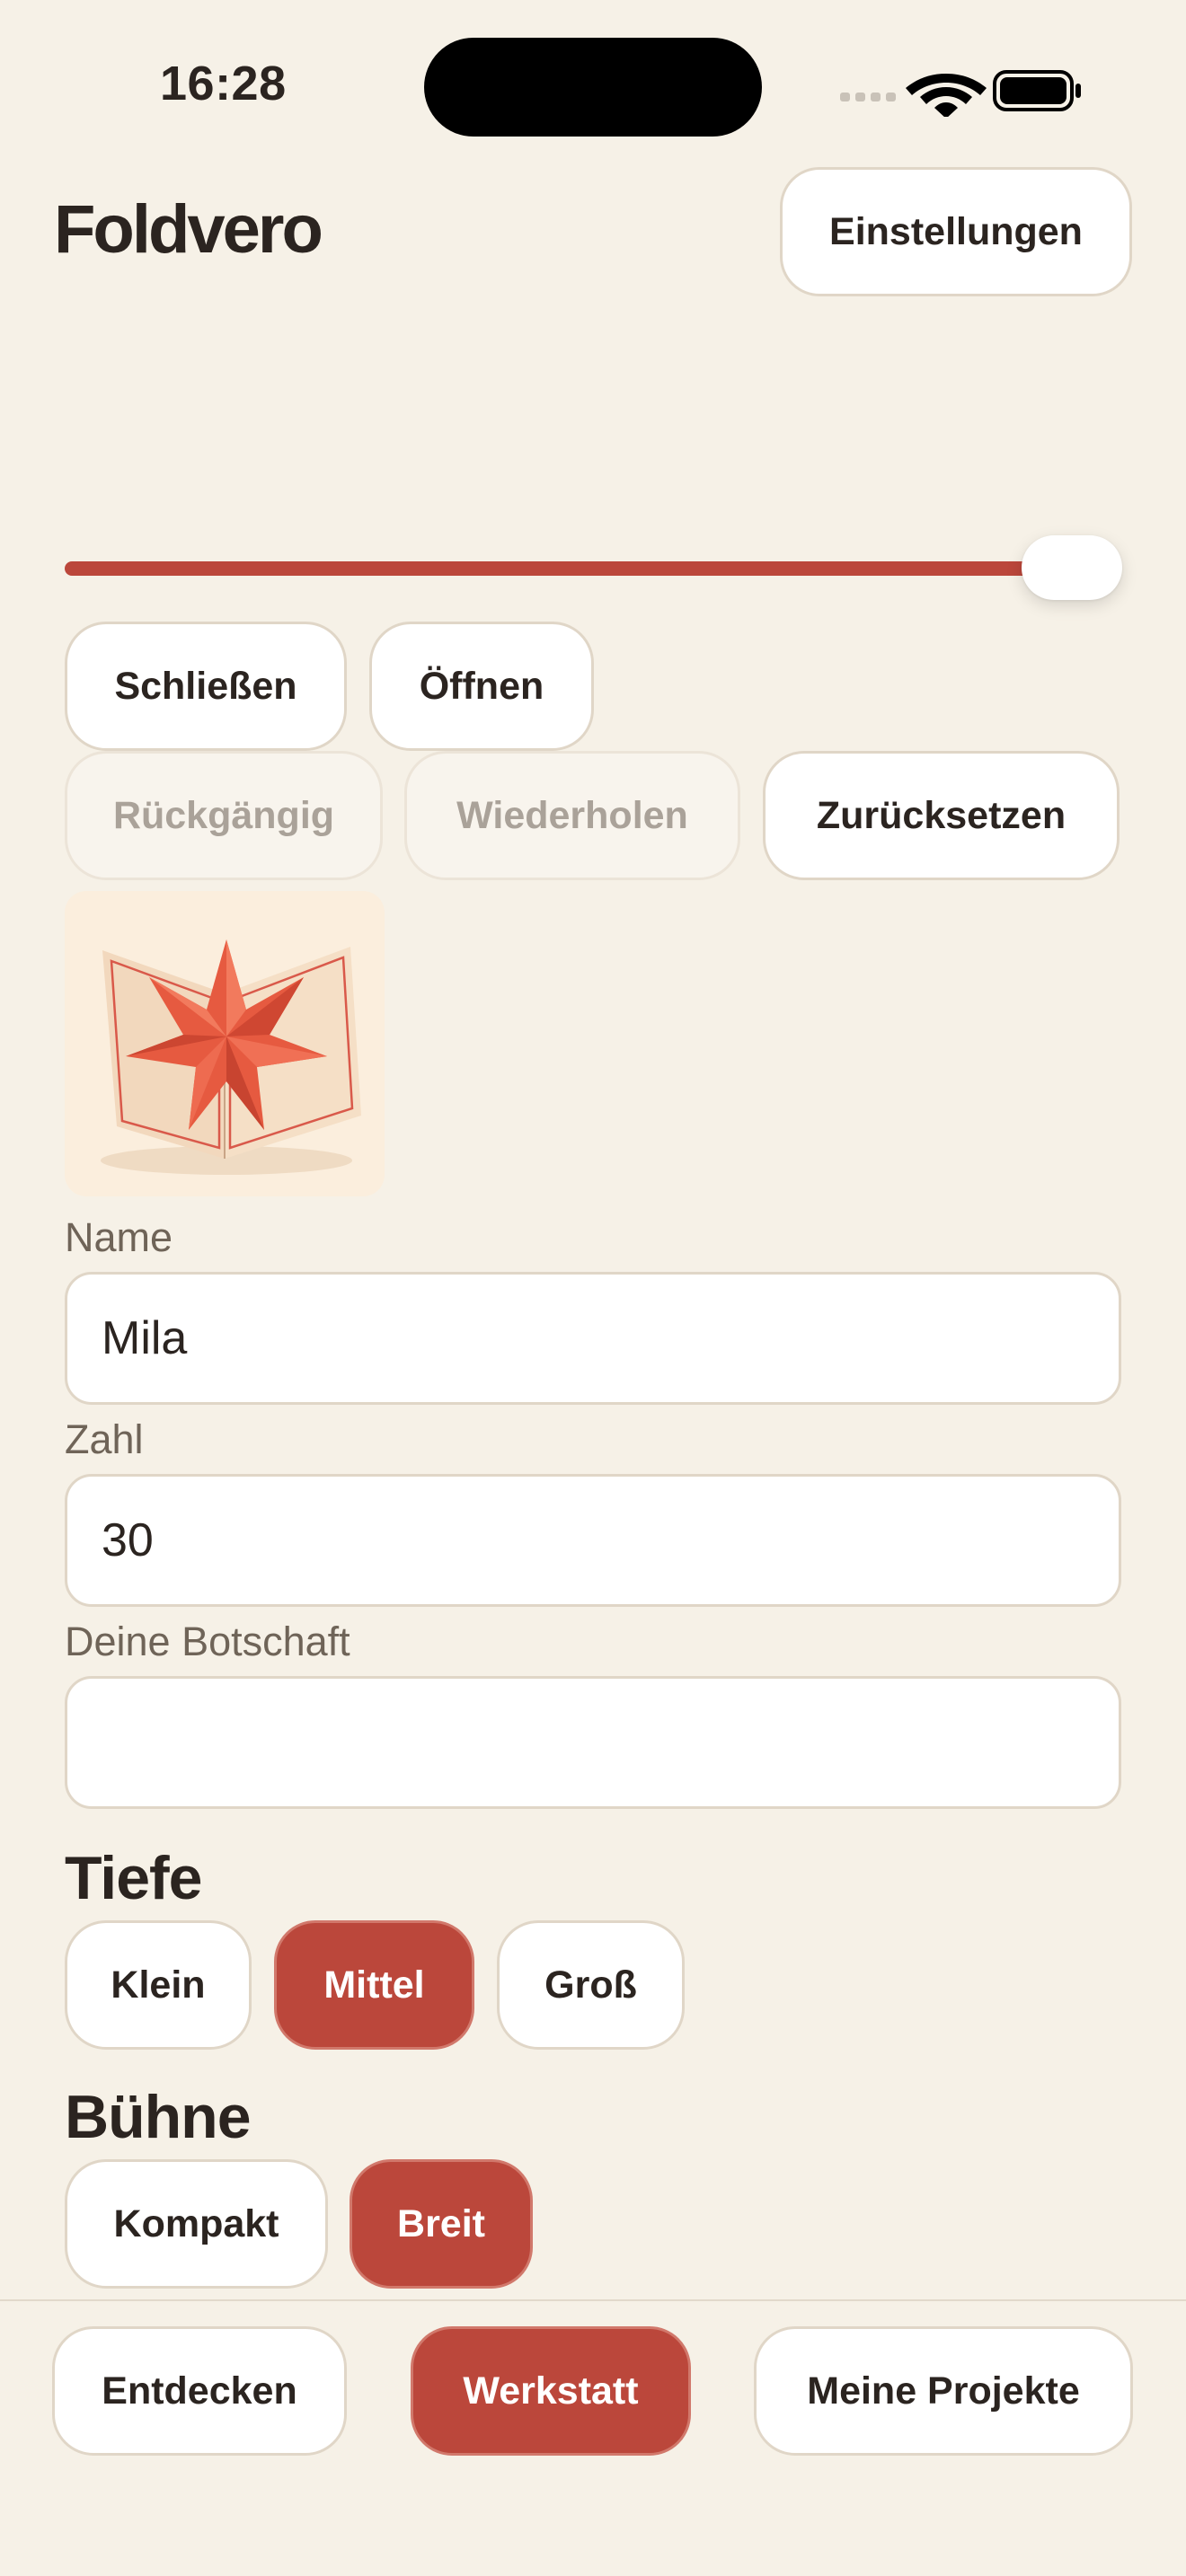  I want to click on name-input, so click(593, 1338).